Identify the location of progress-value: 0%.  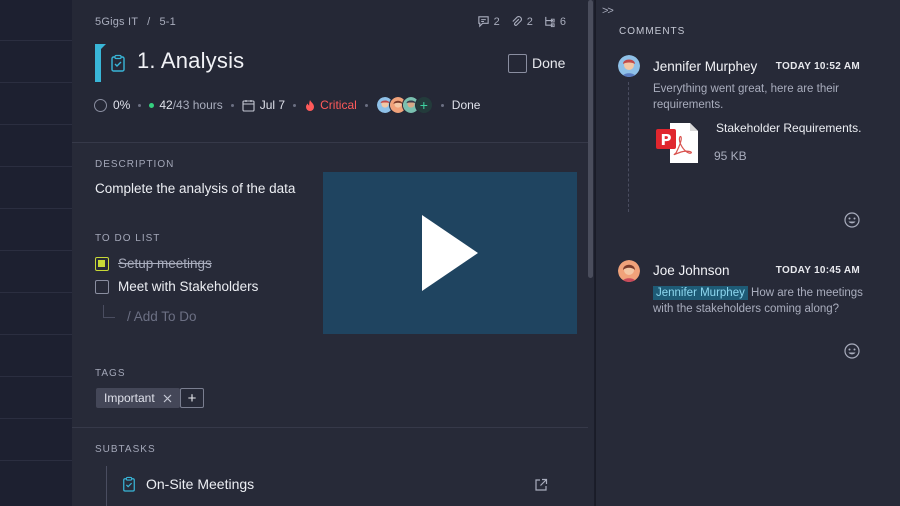
(121, 105).